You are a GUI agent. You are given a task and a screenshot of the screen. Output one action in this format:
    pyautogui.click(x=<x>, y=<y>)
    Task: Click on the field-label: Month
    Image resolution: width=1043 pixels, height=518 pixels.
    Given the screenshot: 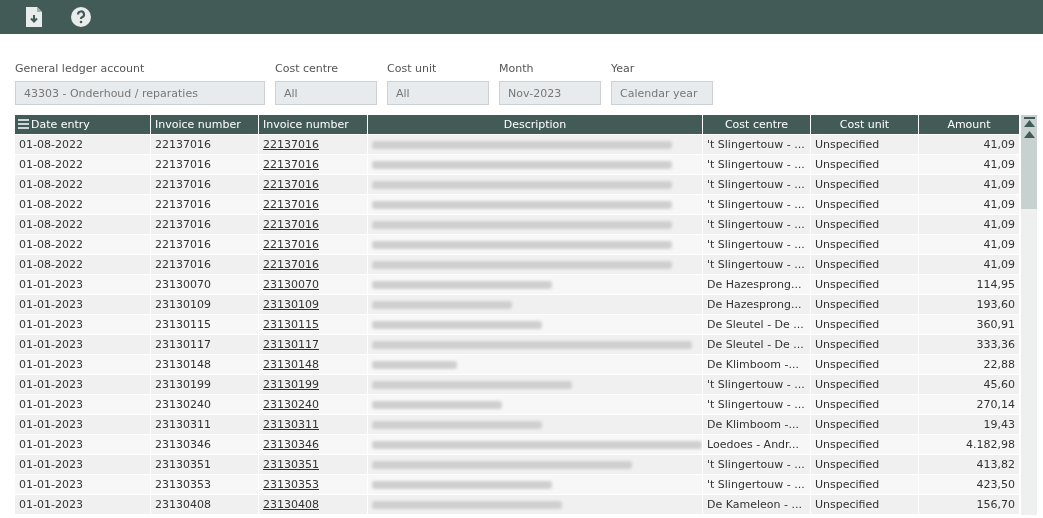 What is the action you would take?
    pyautogui.click(x=517, y=68)
    